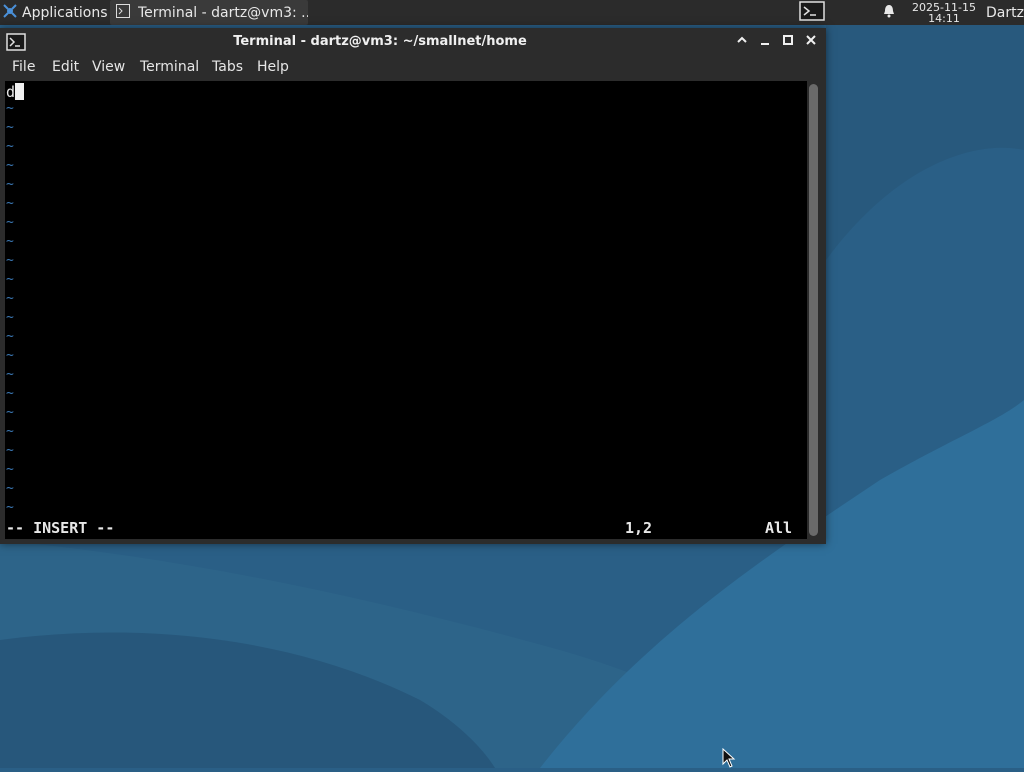 The width and height of the screenshot is (1024, 772). I want to click on notifications-button, so click(889, 12).